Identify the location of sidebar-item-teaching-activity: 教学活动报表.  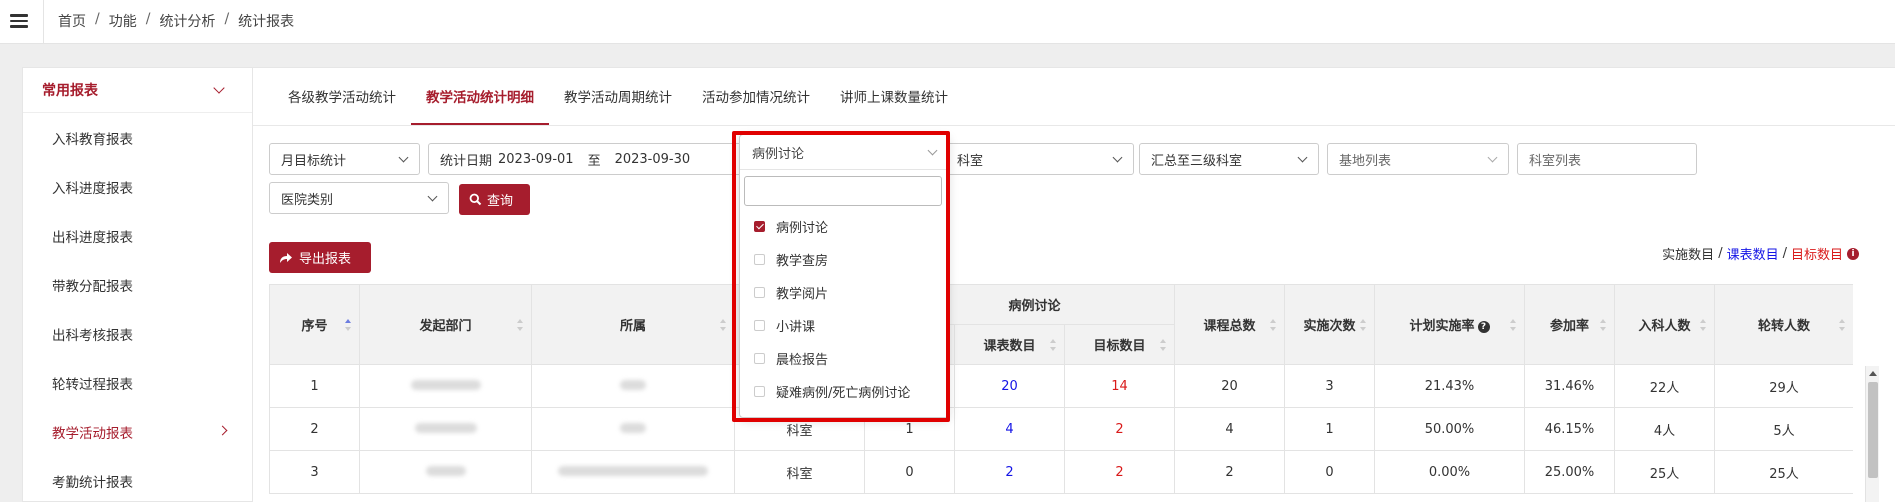
(137, 431).